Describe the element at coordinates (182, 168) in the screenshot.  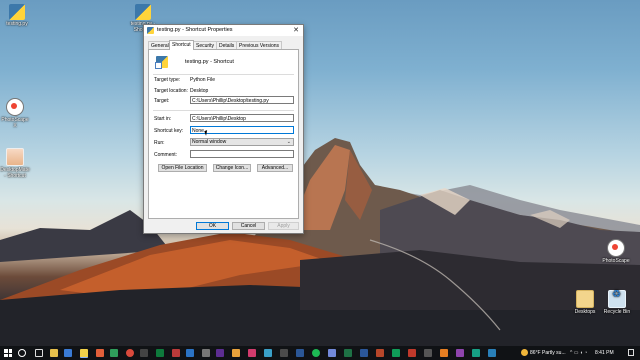
I see `open-file-location-button: Open File Location` at that location.